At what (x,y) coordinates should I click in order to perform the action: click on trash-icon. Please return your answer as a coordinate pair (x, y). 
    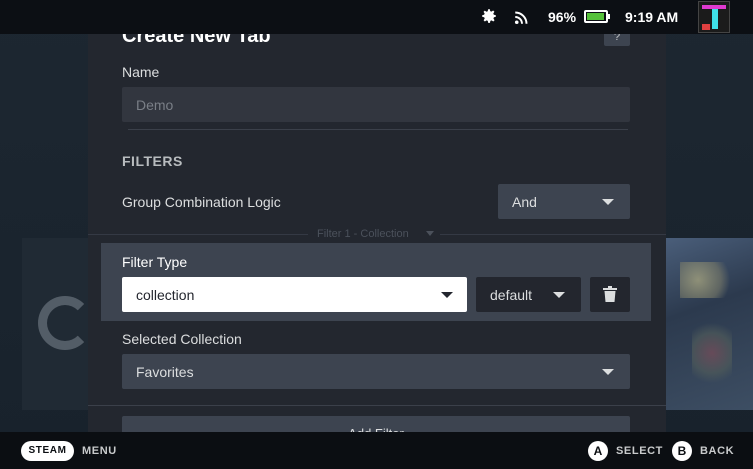
    Looking at the image, I should click on (610, 294).